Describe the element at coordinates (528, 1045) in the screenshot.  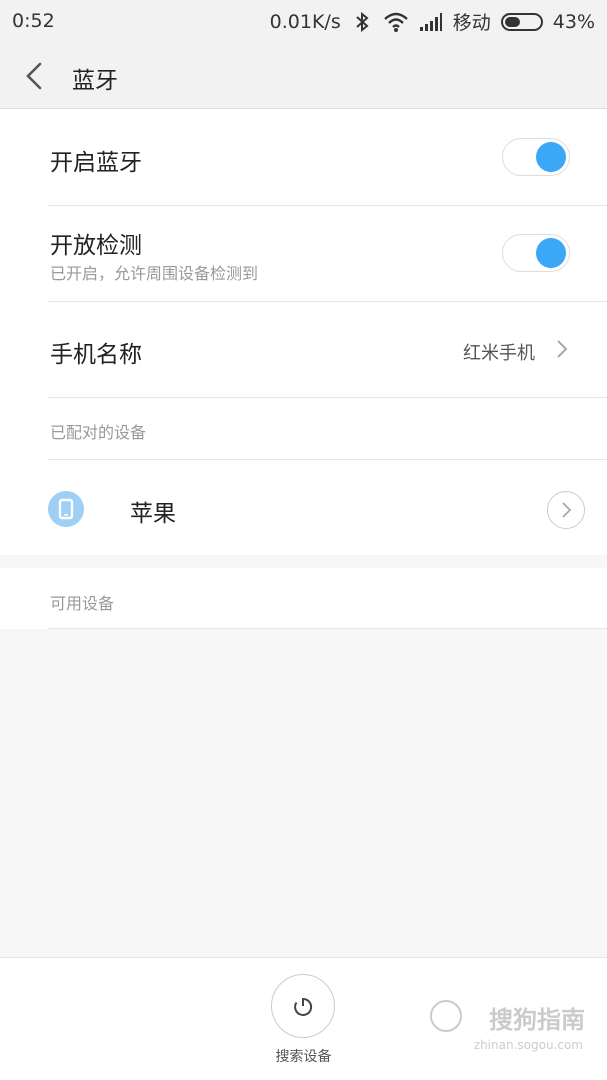
I see `watermark-url: zhinan.sogou.com` at that location.